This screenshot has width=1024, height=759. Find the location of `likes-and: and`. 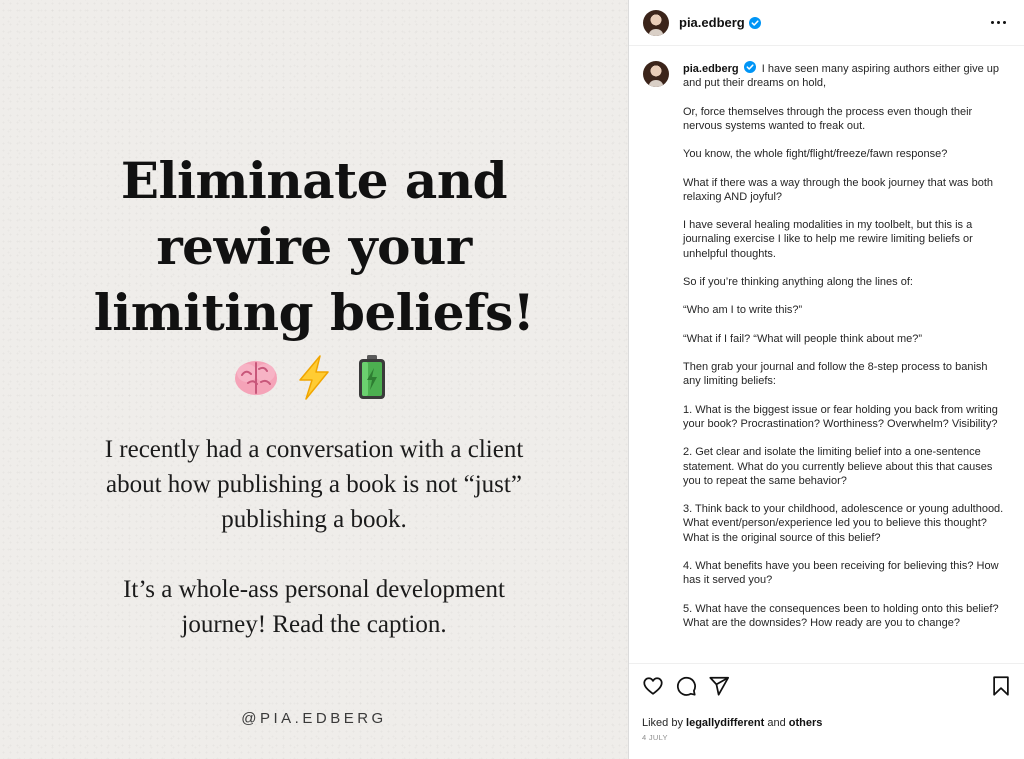

likes-and: and is located at coordinates (776, 723).